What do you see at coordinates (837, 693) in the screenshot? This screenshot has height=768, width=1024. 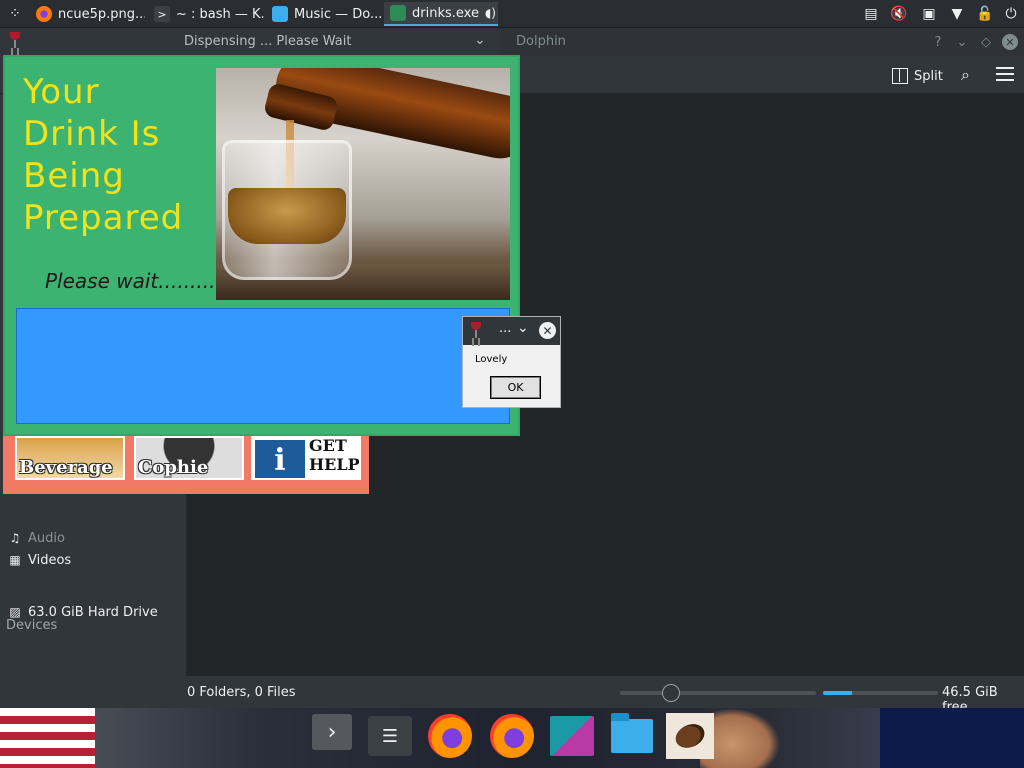 I see `free-space-fill` at bounding box center [837, 693].